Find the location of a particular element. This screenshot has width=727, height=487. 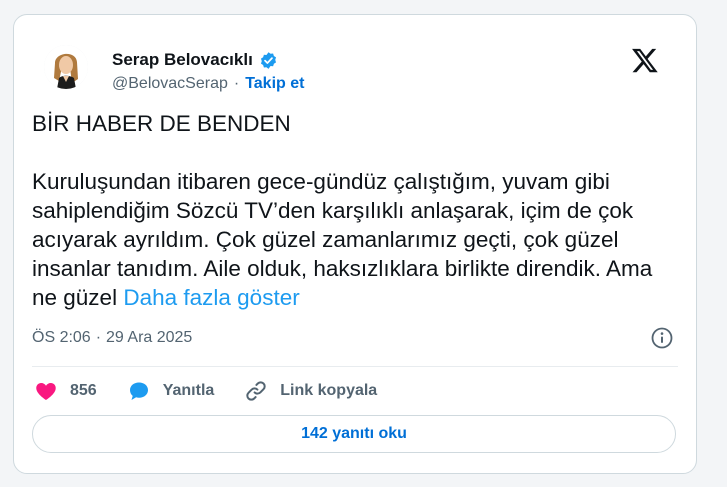

x-logo-icon is located at coordinates (645, 60).